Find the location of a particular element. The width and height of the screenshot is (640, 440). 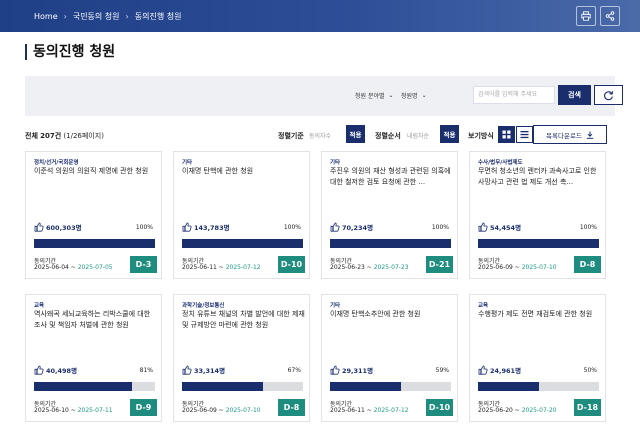

agree-count-value: 40,498명 is located at coordinates (62, 371).